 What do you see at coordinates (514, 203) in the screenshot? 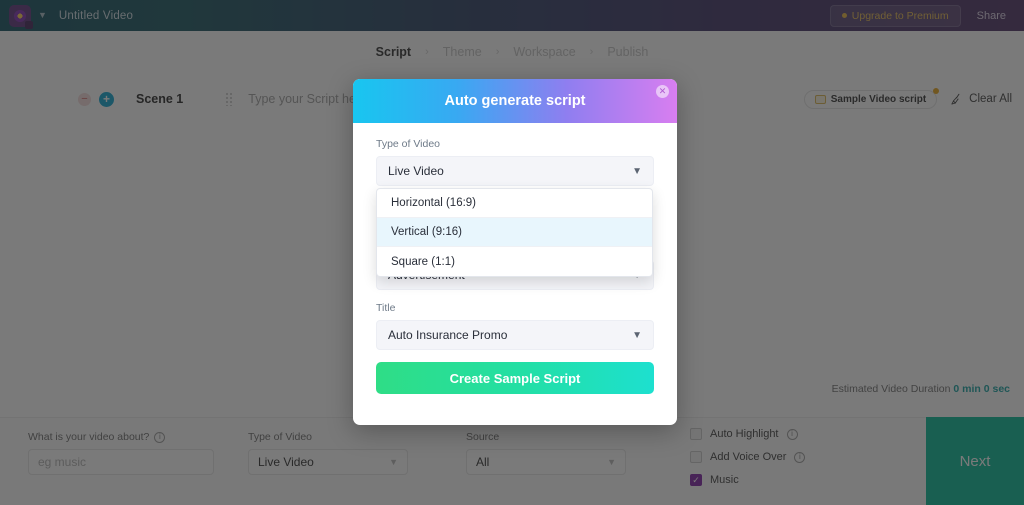
I see `dropdown-option-horizontal: Horizontal (16:9)` at bounding box center [514, 203].